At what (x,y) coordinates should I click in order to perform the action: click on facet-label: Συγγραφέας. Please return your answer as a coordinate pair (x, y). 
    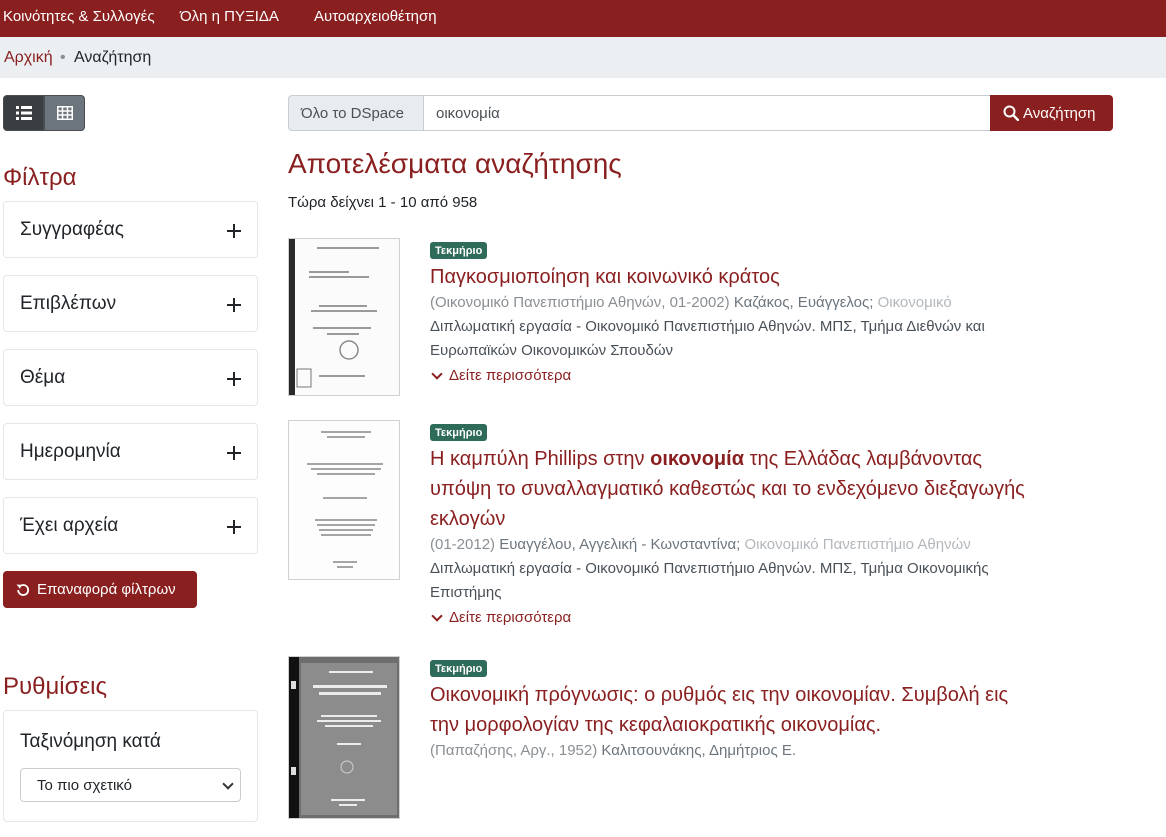
    Looking at the image, I should click on (72, 229).